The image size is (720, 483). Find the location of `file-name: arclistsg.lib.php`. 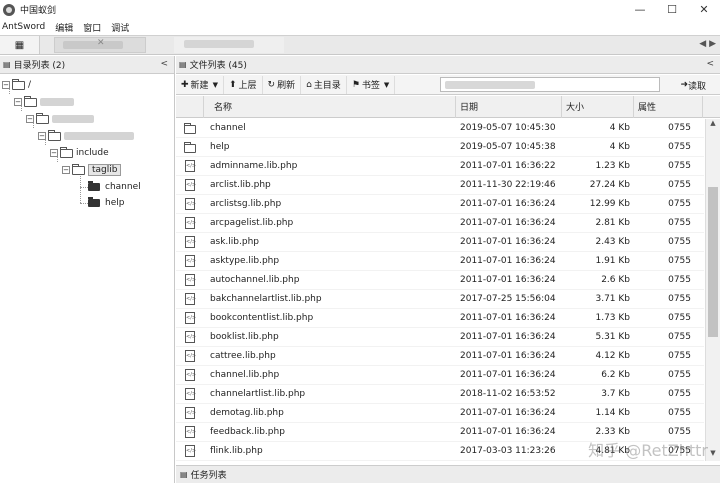

file-name: arclistsg.lib.php is located at coordinates (246, 204).